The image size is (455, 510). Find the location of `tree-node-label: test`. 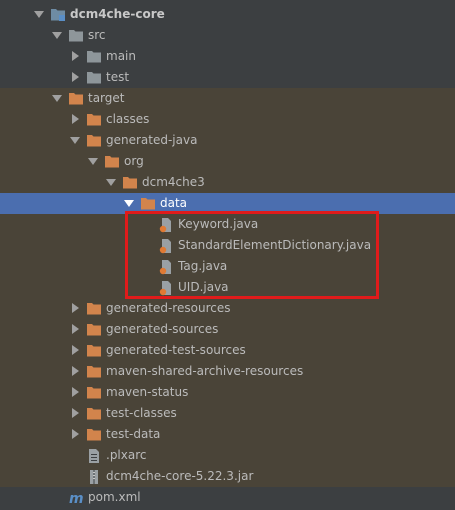

tree-node-label: test is located at coordinates (118, 77).